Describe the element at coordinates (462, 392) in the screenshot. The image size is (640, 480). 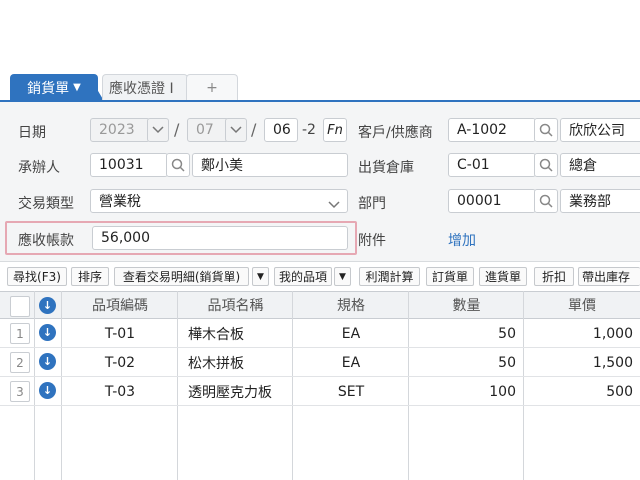
I see `cell-qty: 100` at that location.